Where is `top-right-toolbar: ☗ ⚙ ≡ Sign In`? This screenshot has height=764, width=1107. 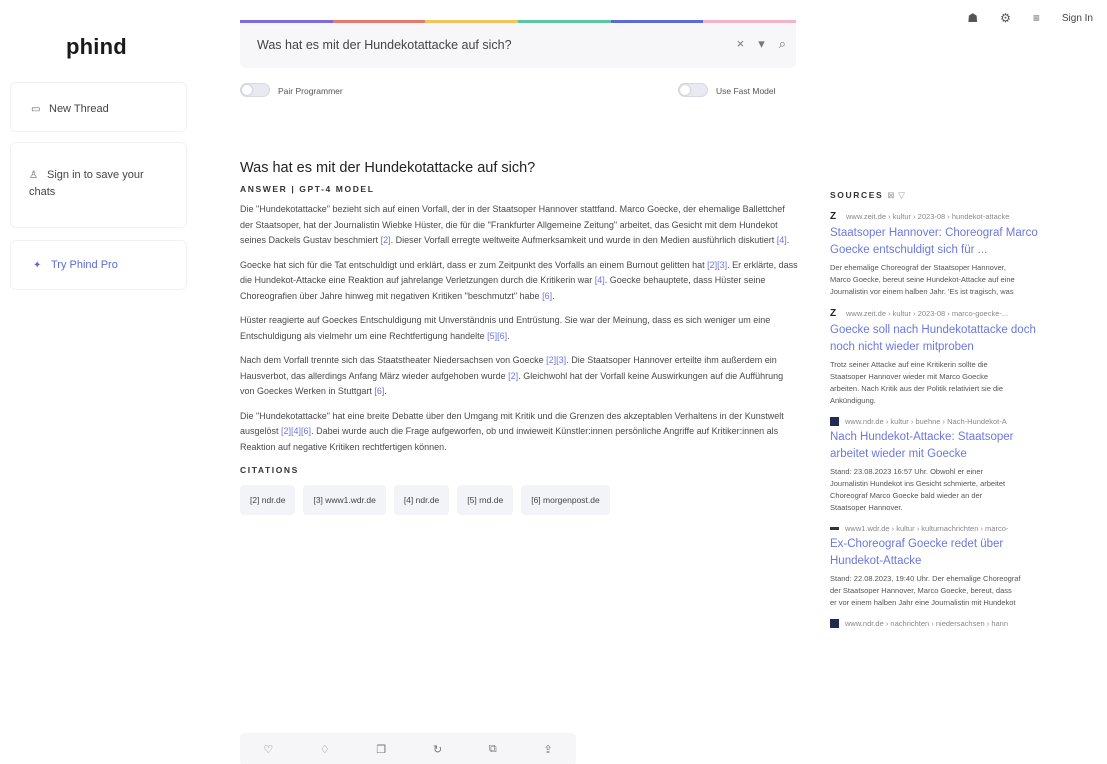 top-right-toolbar: ☗ ⚙ ≡ Sign In is located at coordinates (1030, 18).